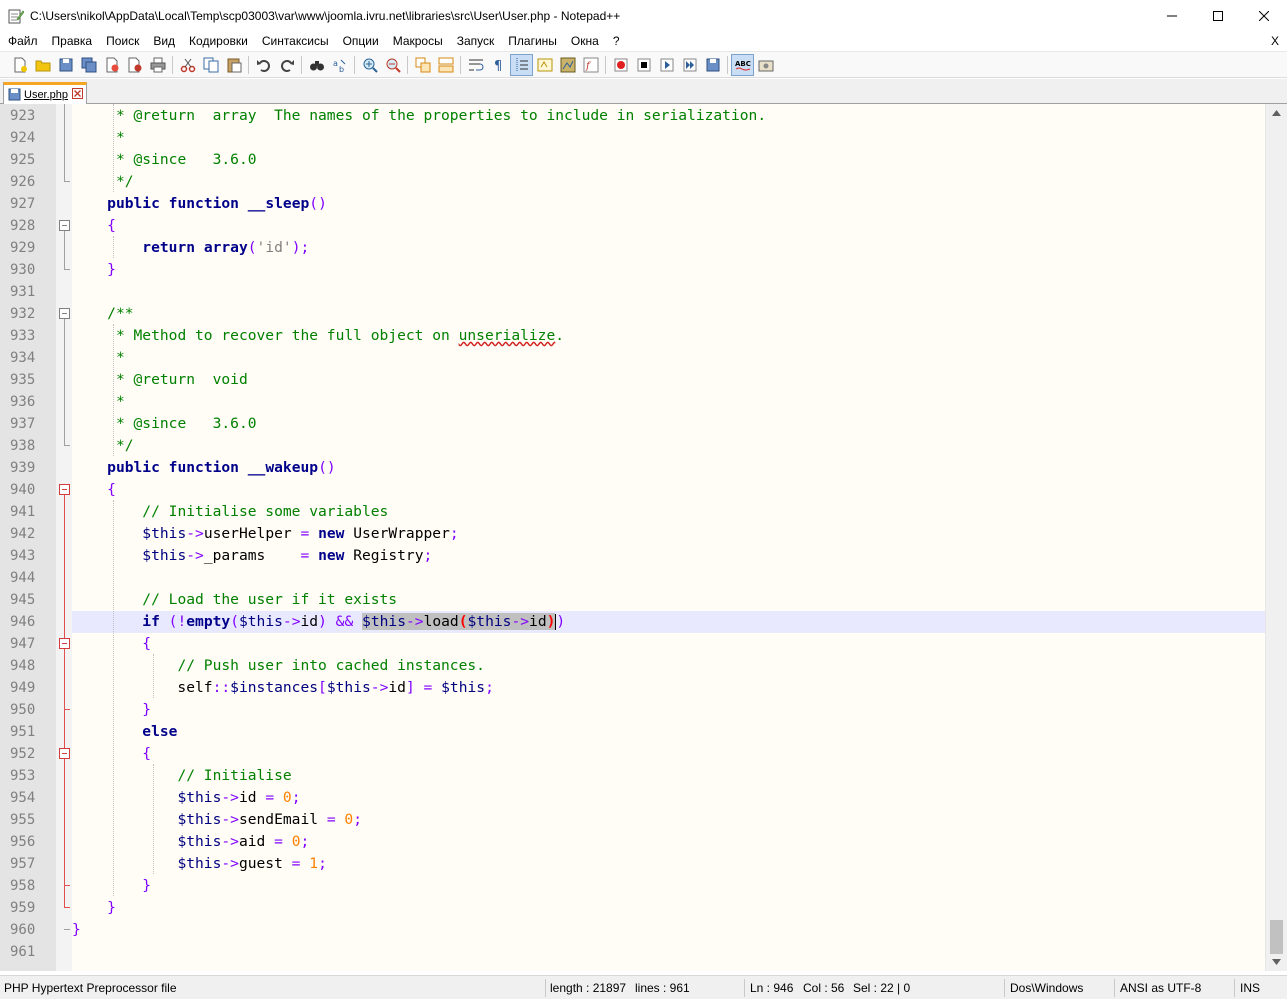  I want to click on menu-window: Окна, so click(585, 41).